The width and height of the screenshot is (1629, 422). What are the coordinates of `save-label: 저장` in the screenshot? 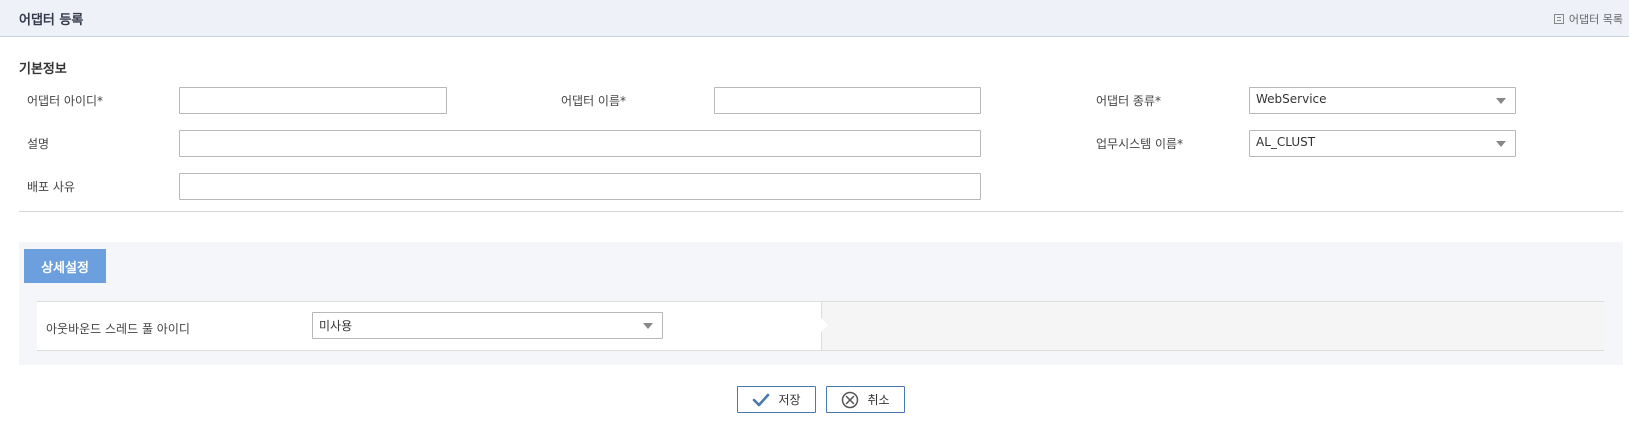 It's located at (789, 400).